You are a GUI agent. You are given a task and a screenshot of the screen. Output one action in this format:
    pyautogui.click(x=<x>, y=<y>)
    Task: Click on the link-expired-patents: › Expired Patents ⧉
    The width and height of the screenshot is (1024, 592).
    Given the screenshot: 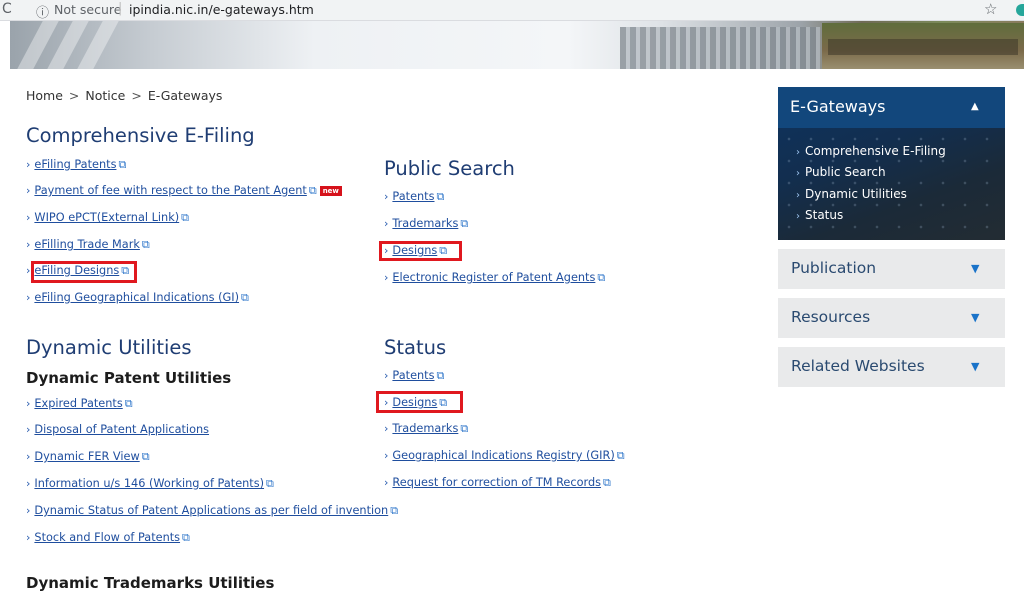 What is the action you would take?
    pyautogui.click(x=79, y=404)
    